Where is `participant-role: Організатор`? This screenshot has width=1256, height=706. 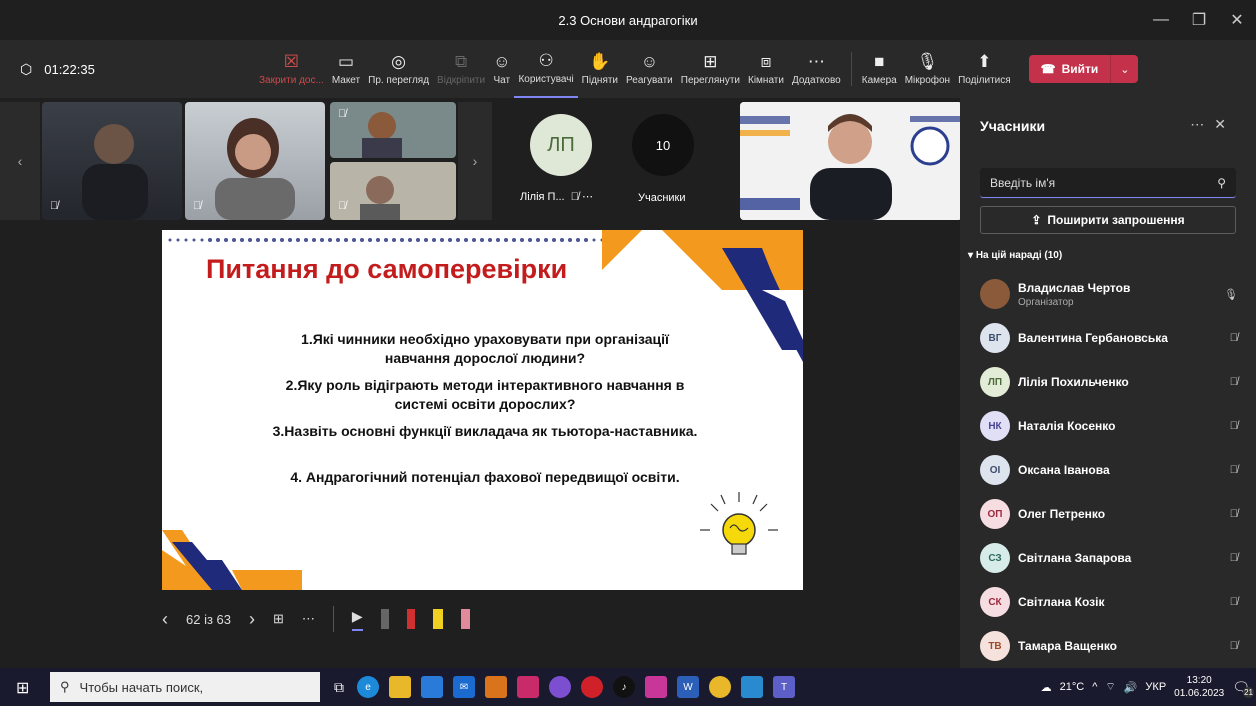 participant-role: Організатор is located at coordinates (1046, 302).